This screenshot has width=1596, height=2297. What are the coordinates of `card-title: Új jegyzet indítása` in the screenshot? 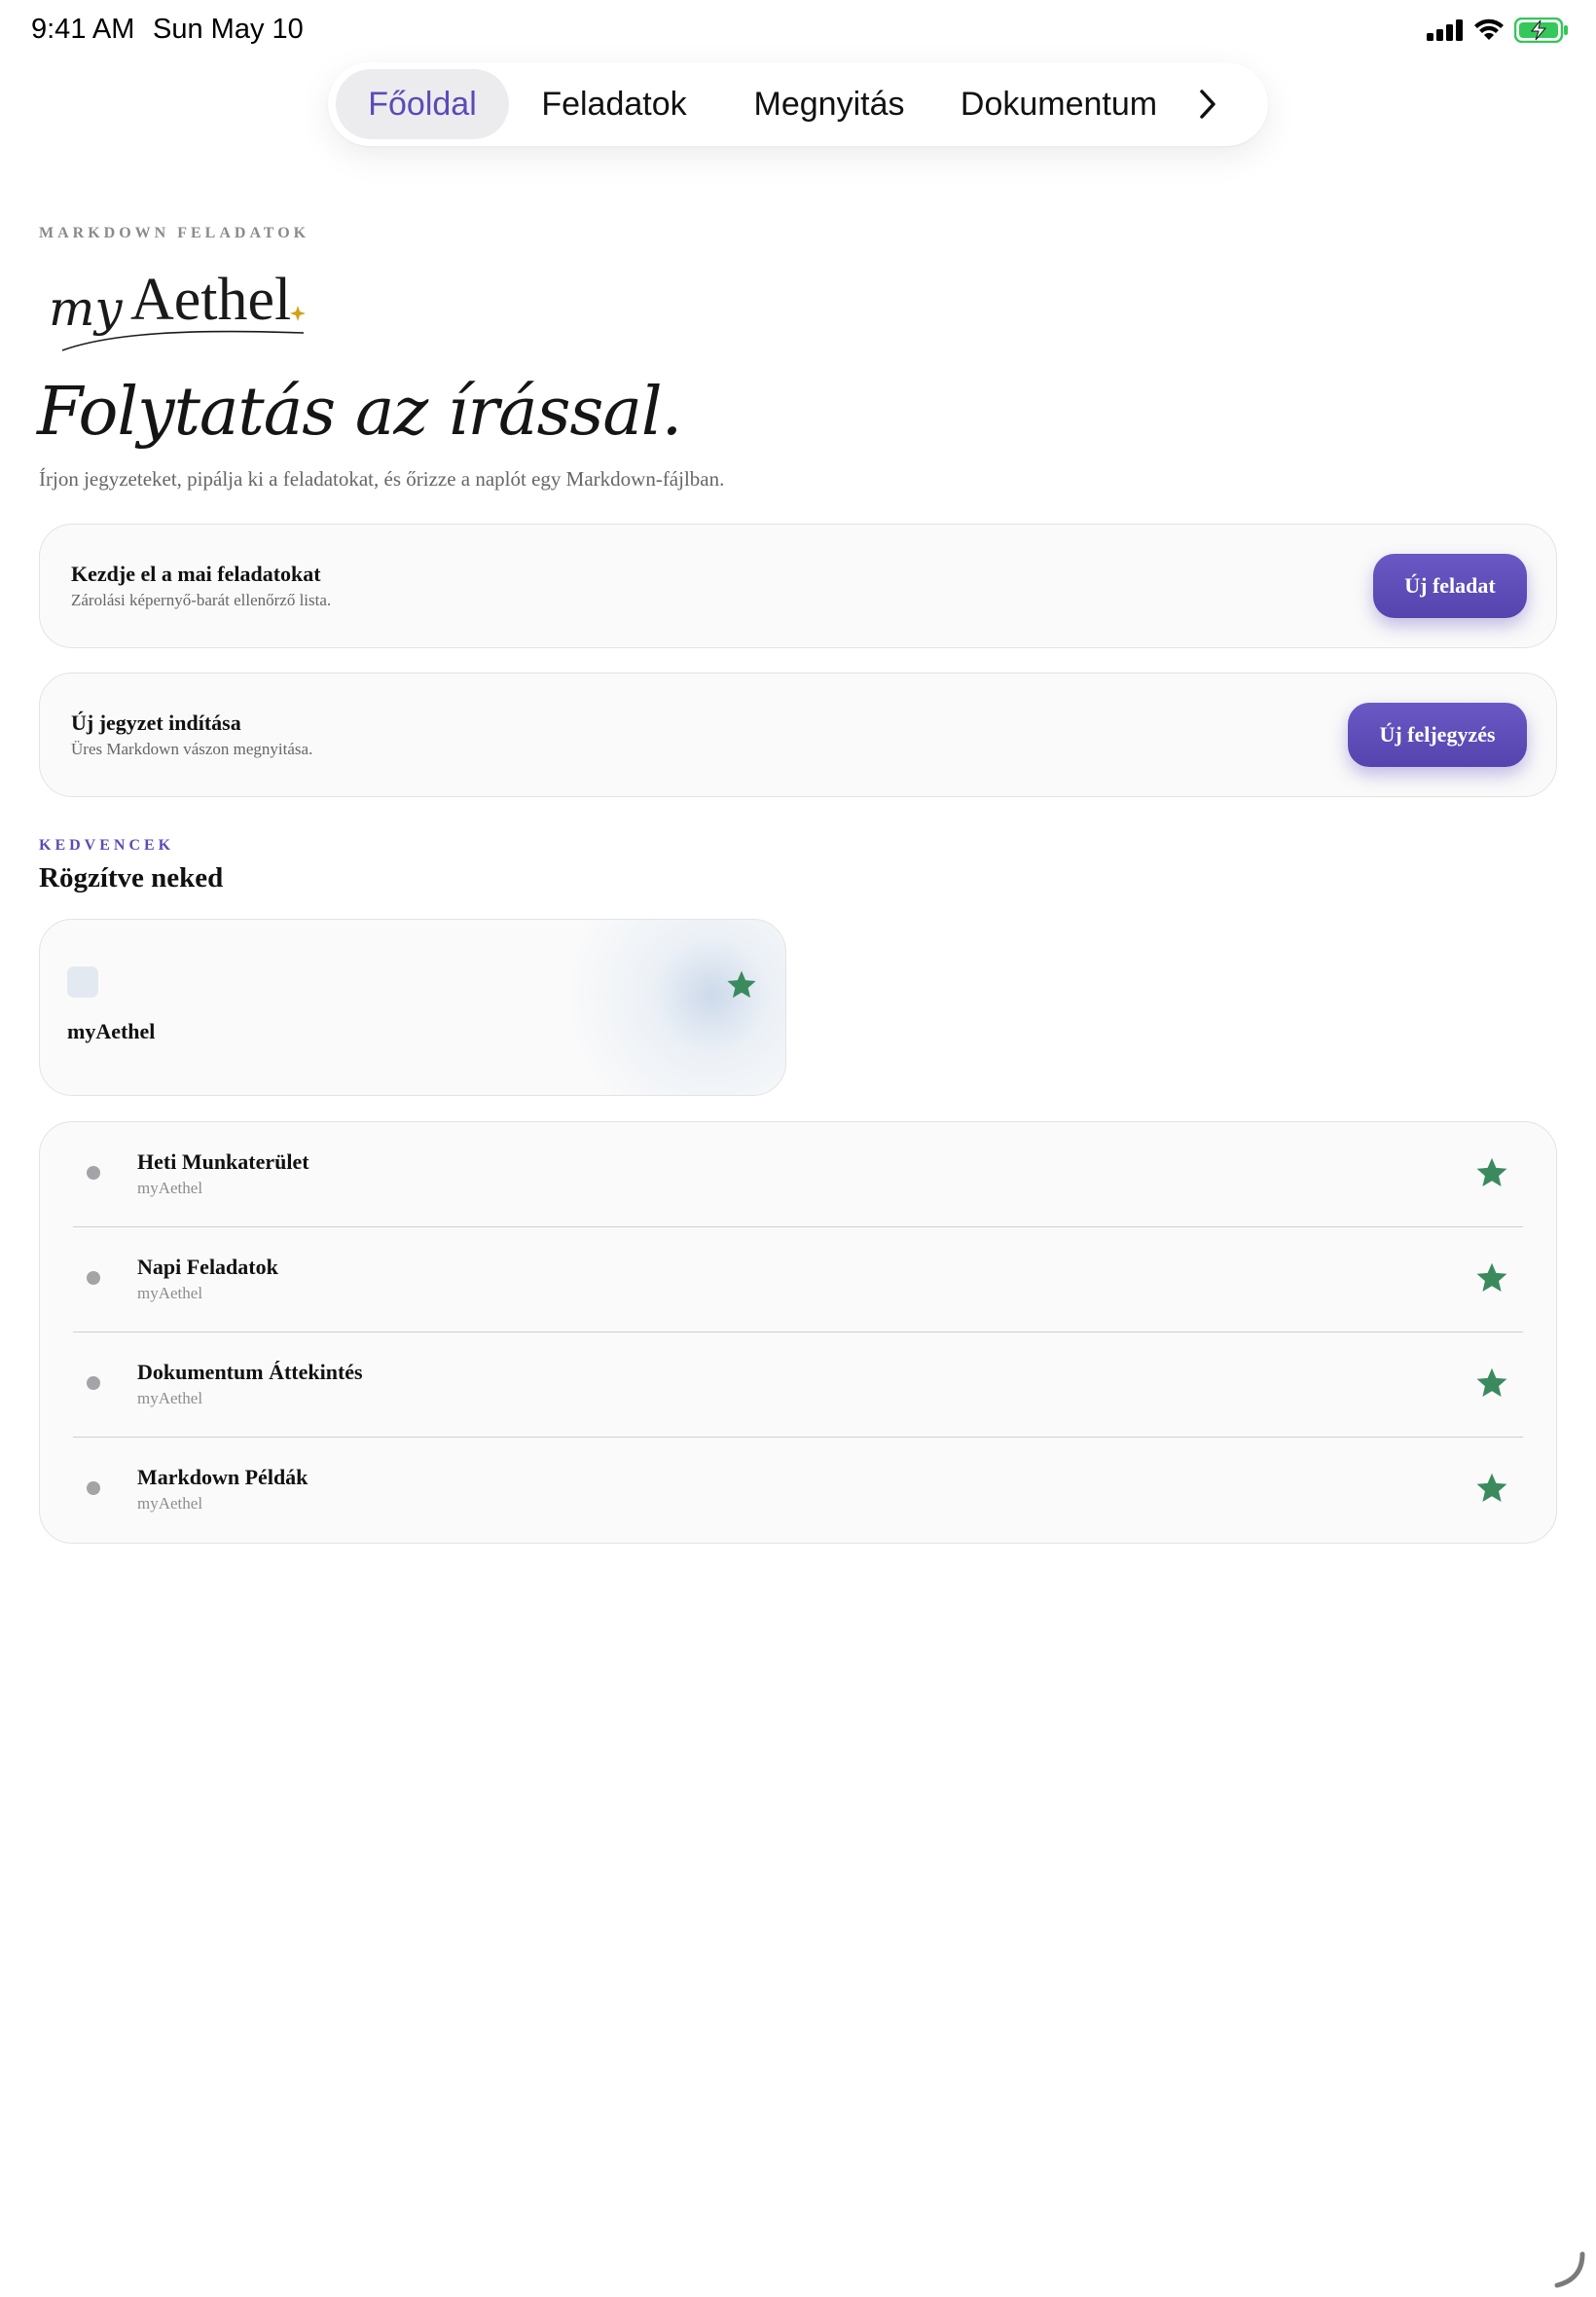 It's located at (156, 723).